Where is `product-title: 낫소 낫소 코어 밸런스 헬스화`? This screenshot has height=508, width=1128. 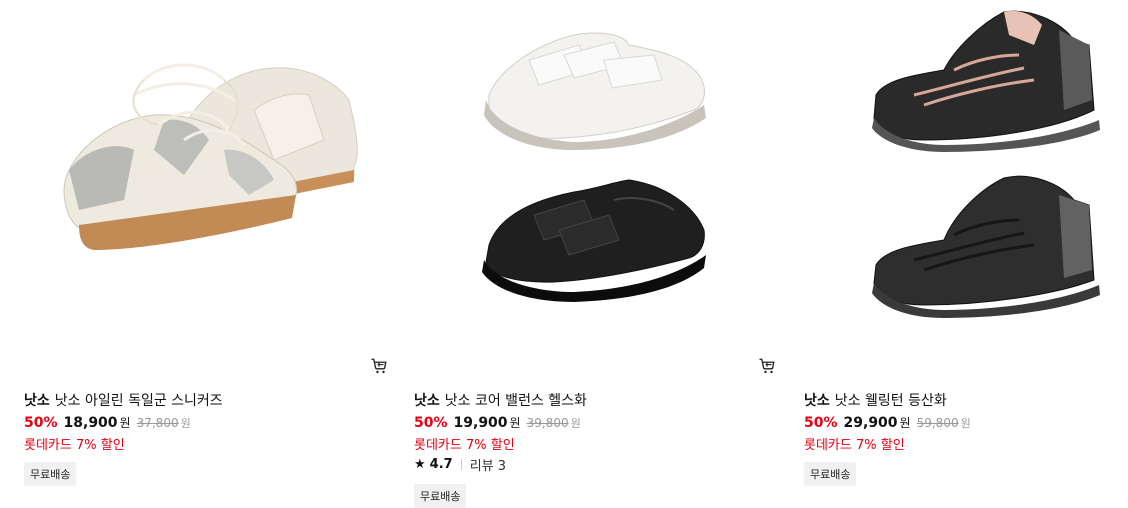 product-title: 낫소 낫소 코어 밸런스 헬스화 is located at coordinates (500, 400).